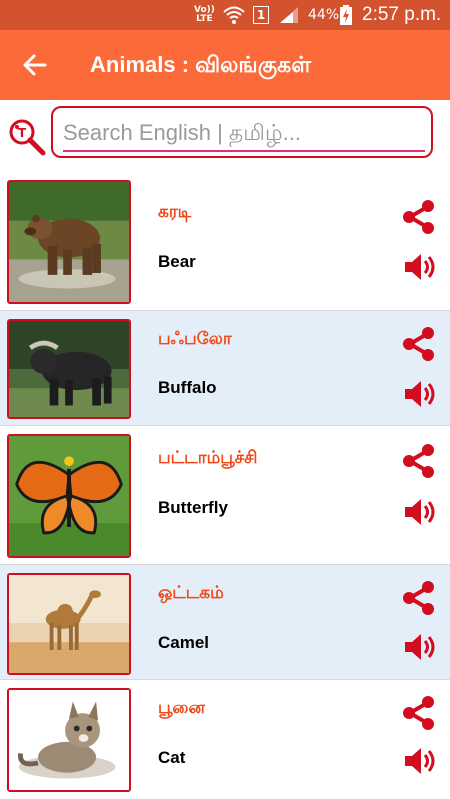 The width and height of the screenshot is (450, 800). What do you see at coordinates (261, 15) in the screenshot?
I see `sim-slot-badge: 1` at bounding box center [261, 15].